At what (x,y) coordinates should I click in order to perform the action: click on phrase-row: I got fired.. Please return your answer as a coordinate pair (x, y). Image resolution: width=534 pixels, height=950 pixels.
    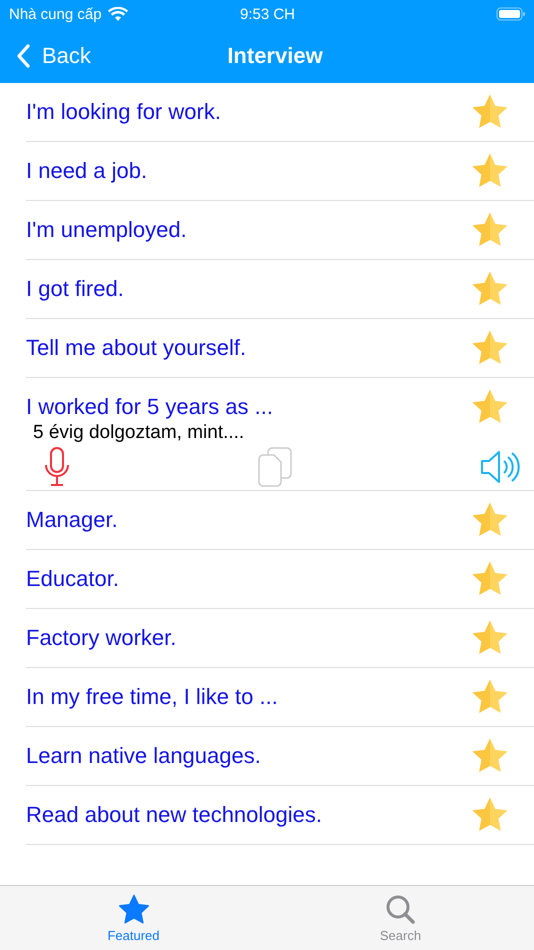
    Looking at the image, I should click on (280, 289).